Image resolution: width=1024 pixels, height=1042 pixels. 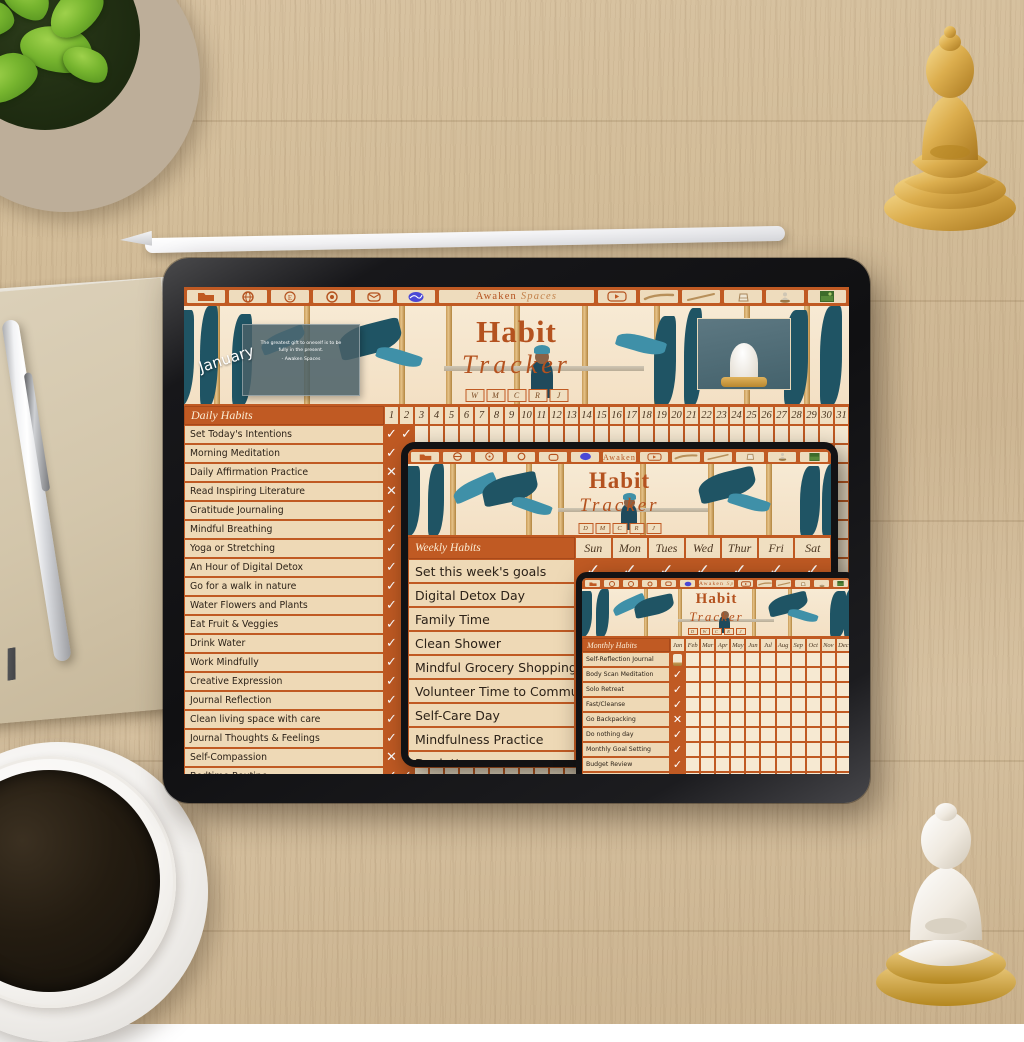 What do you see at coordinates (457, 456) in the screenshot?
I see `globe-icon` at bounding box center [457, 456].